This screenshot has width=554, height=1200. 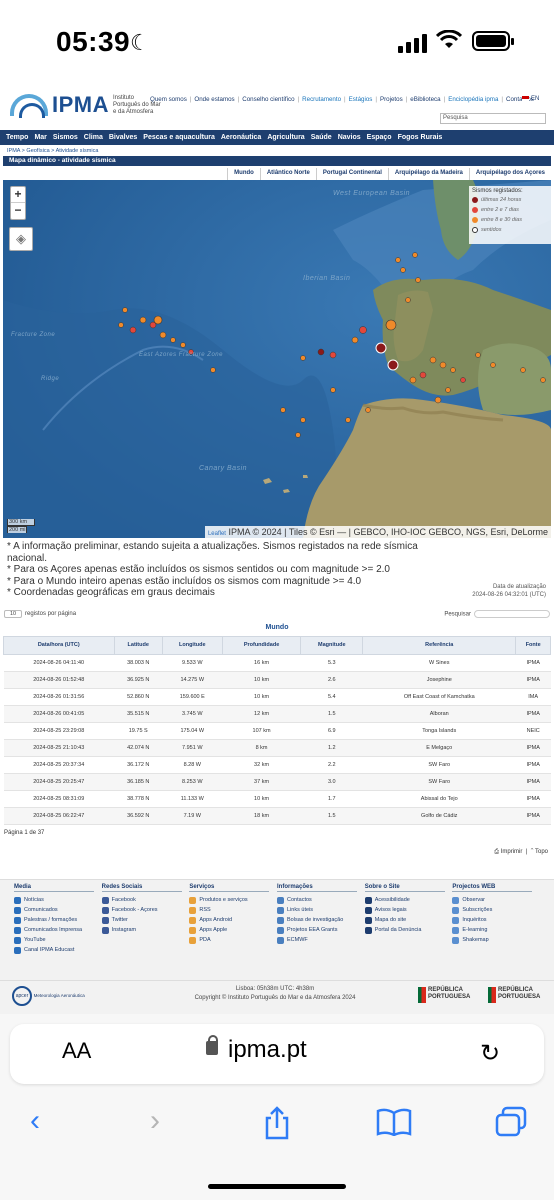 What do you see at coordinates (192, 645) in the screenshot?
I see `table-header: Longitude` at bounding box center [192, 645].